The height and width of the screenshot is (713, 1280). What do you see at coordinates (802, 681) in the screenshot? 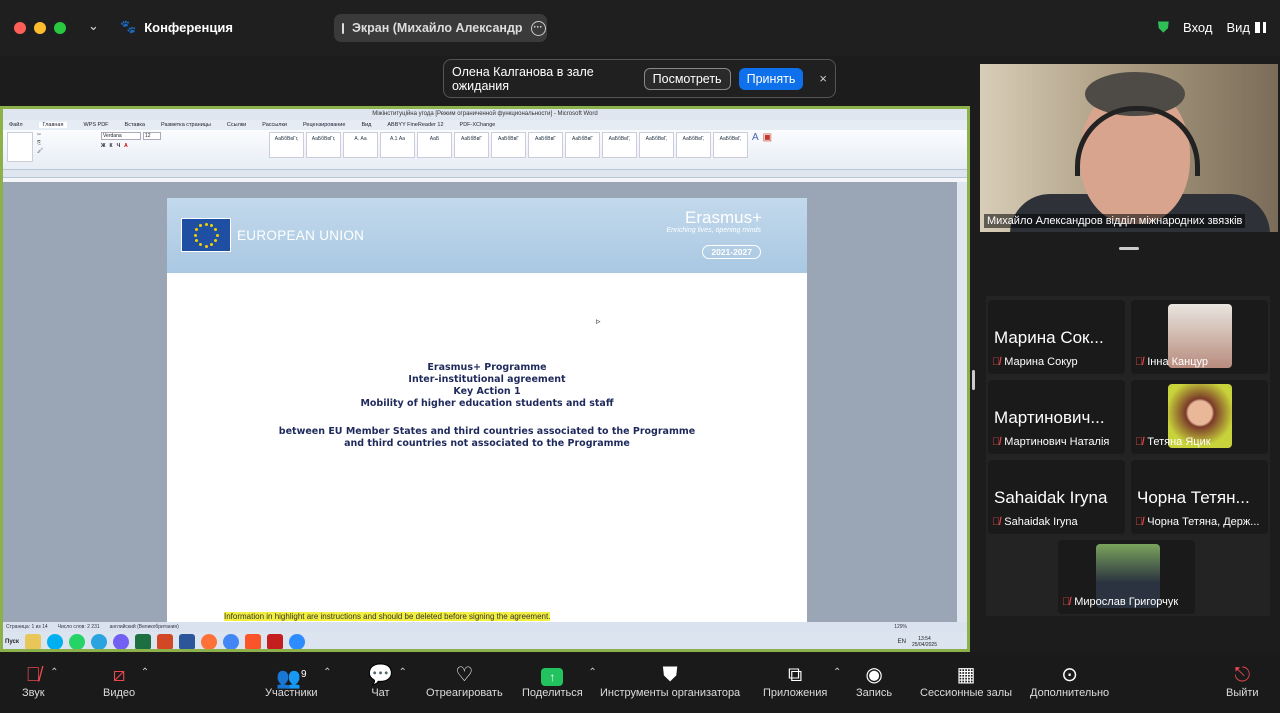
I see `apps-button: ⧉ Приложения ⌃` at bounding box center [802, 681].